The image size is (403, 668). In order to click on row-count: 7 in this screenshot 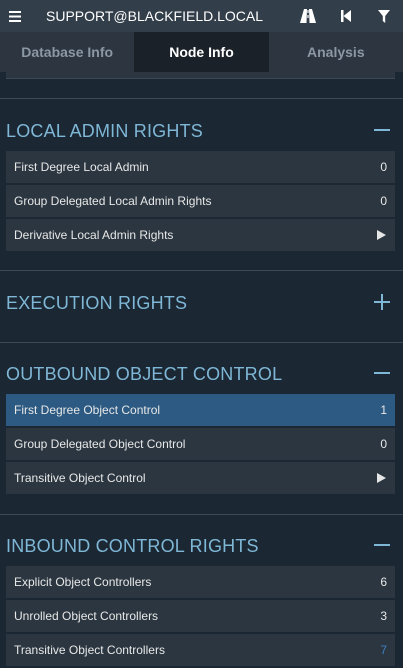, I will do `click(383, 650)`.